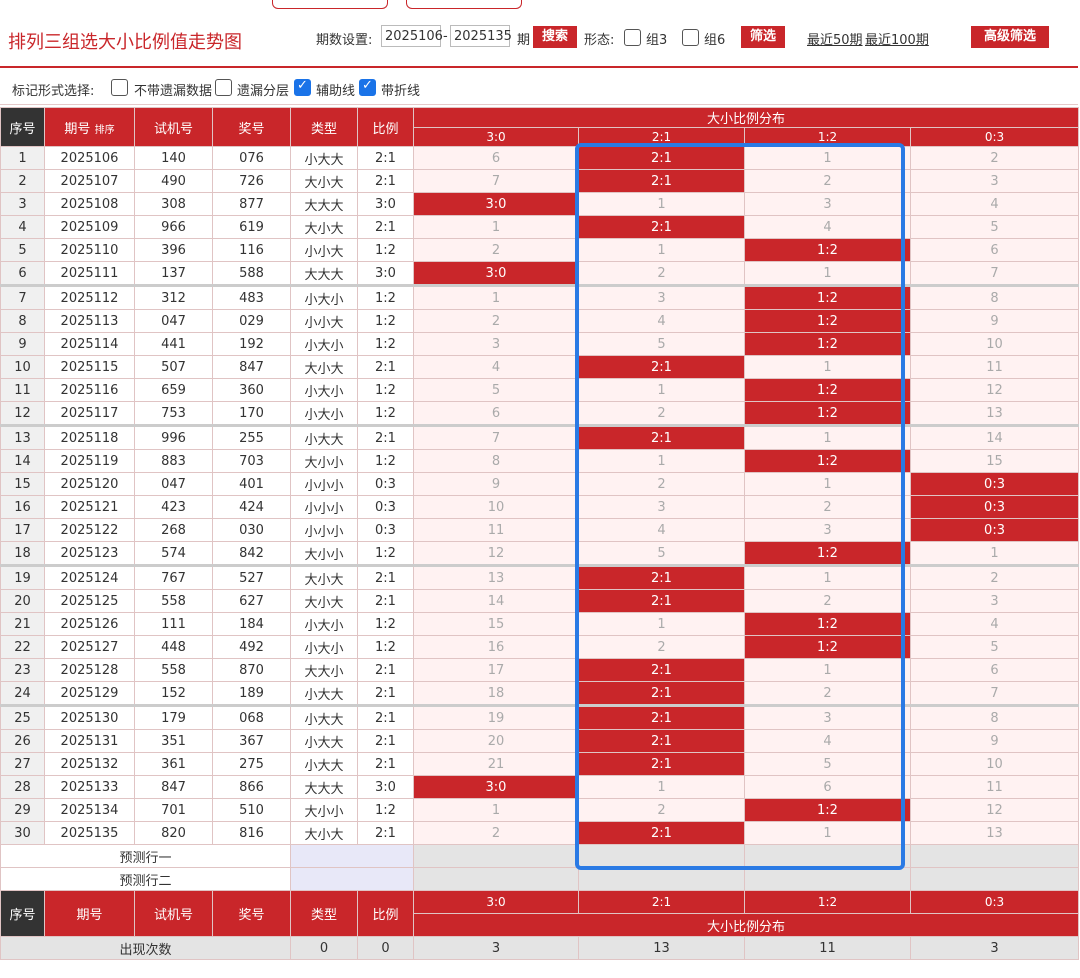 The width and height of the screenshot is (1080, 978). Describe the element at coordinates (251, 741) in the screenshot. I see `row-draw: 367` at that location.